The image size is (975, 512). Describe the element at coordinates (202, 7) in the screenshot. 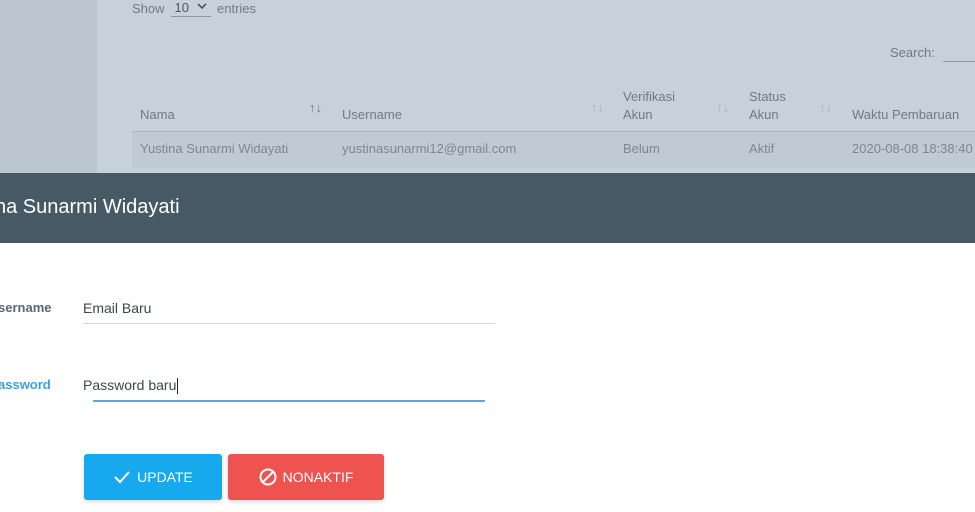

I see `chevron-down-icon` at that location.